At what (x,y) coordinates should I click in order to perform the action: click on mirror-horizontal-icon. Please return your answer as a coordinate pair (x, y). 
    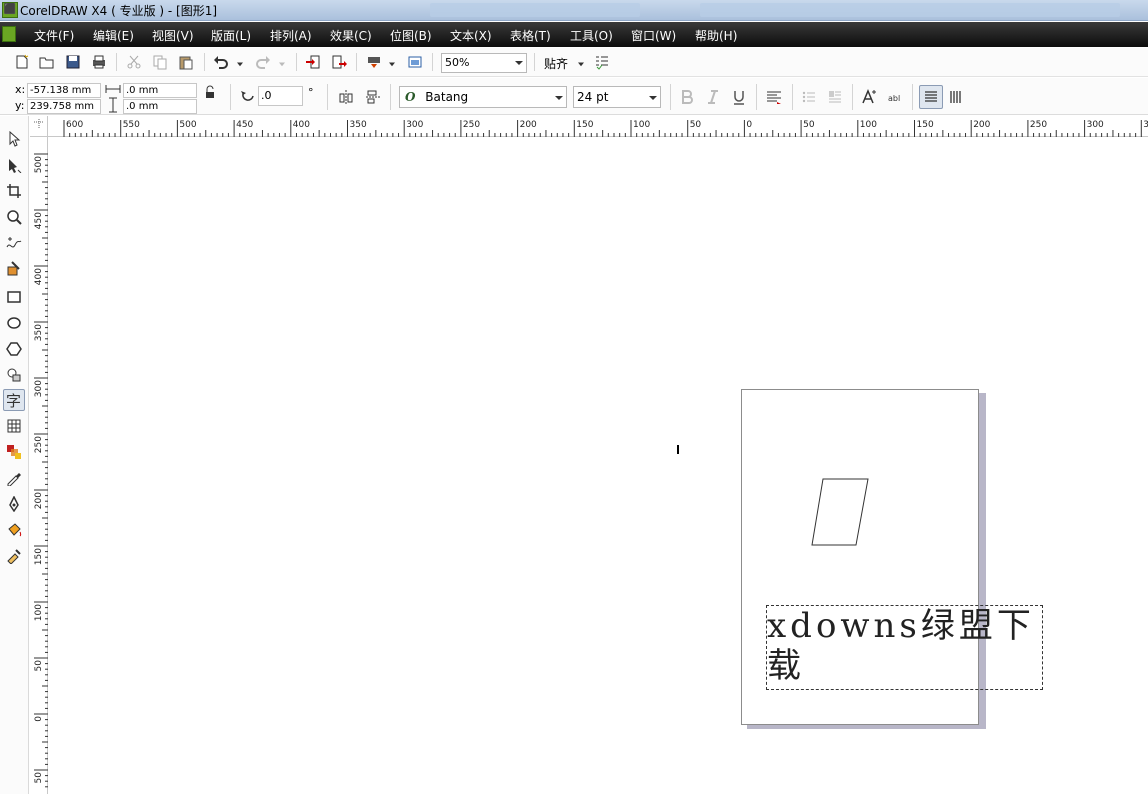
    Looking at the image, I should click on (346, 97).